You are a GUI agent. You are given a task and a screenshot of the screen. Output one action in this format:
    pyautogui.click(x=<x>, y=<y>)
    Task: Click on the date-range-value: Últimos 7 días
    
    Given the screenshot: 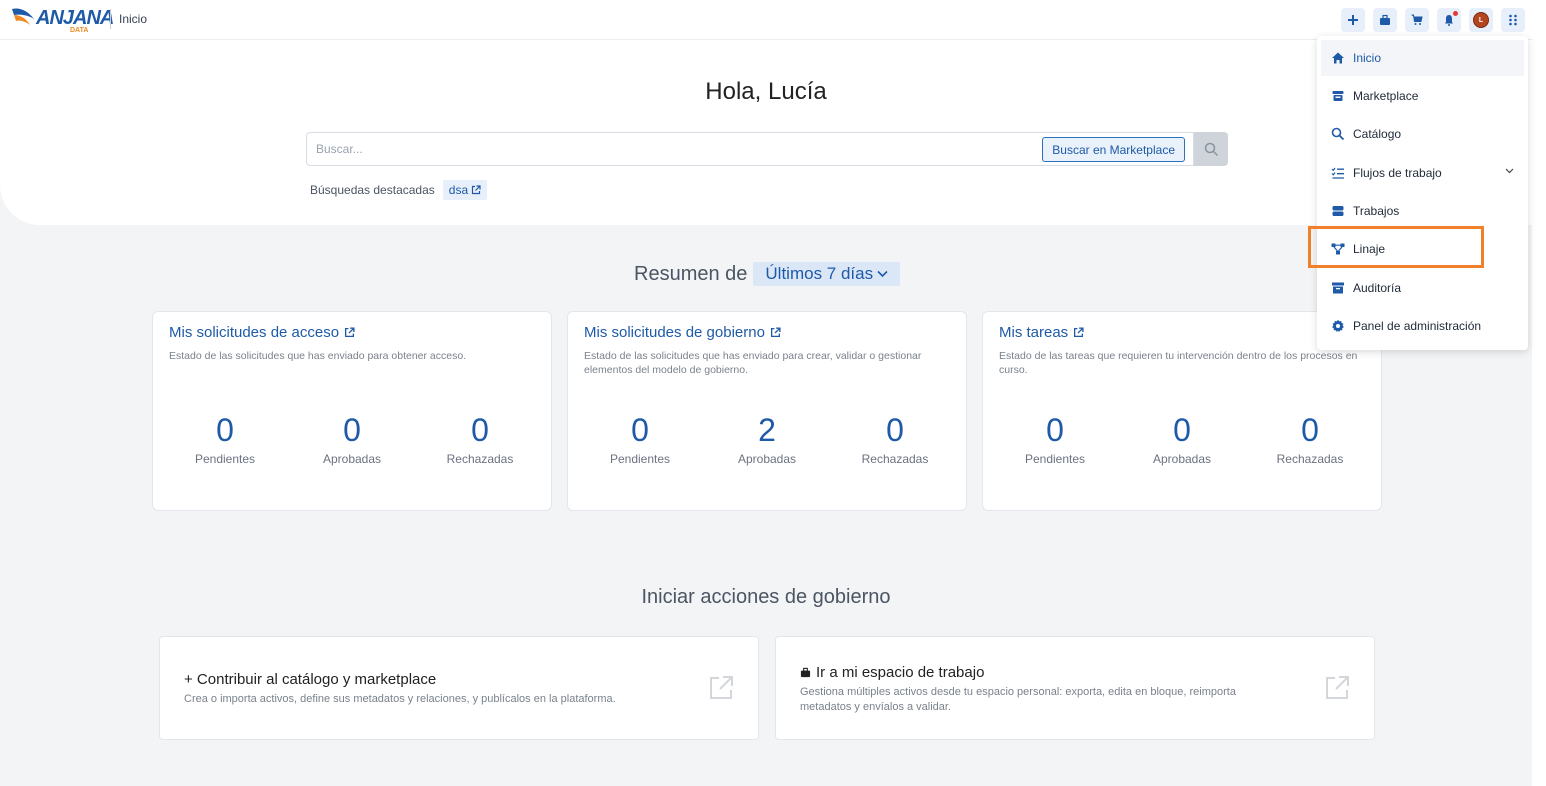 What is the action you would take?
    pyautogui.click(x=819, y=273)
    